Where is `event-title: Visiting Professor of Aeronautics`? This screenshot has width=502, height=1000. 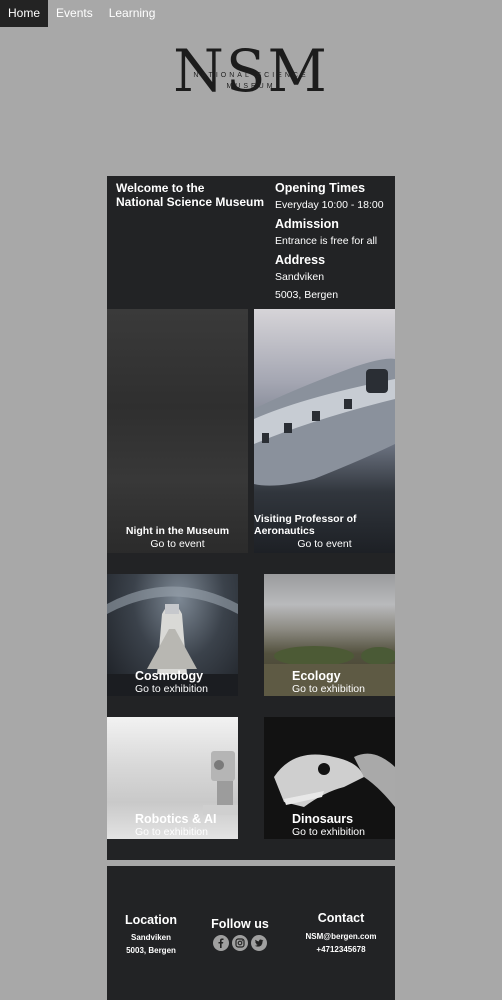 event-title: Visiting Professor of Aeronautics is located at coordinates (305, 525).